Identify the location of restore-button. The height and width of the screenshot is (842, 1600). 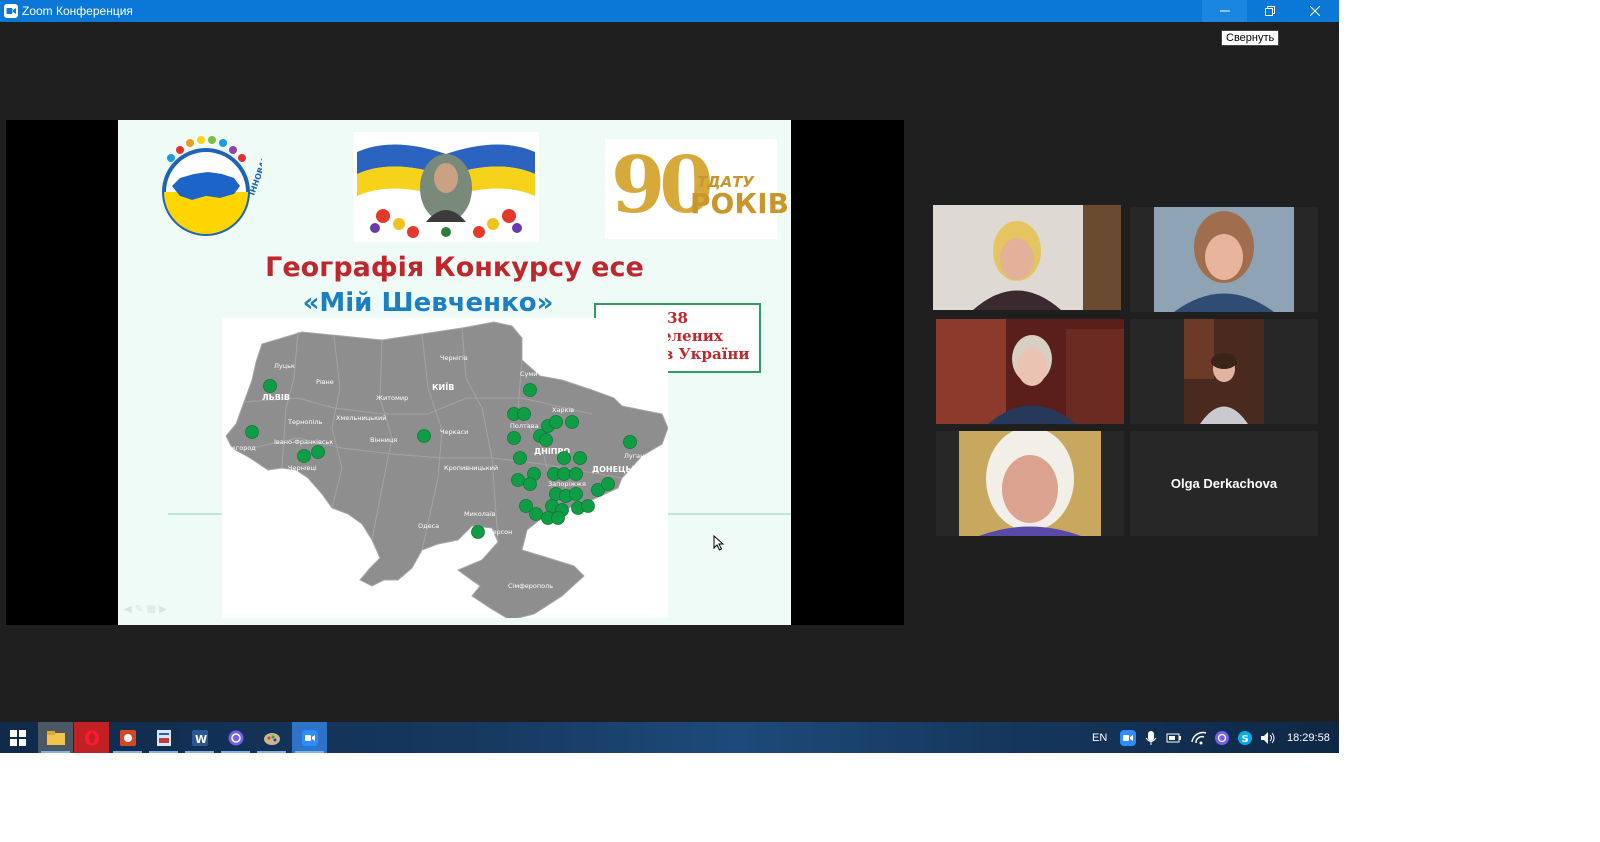
(1269, 11).